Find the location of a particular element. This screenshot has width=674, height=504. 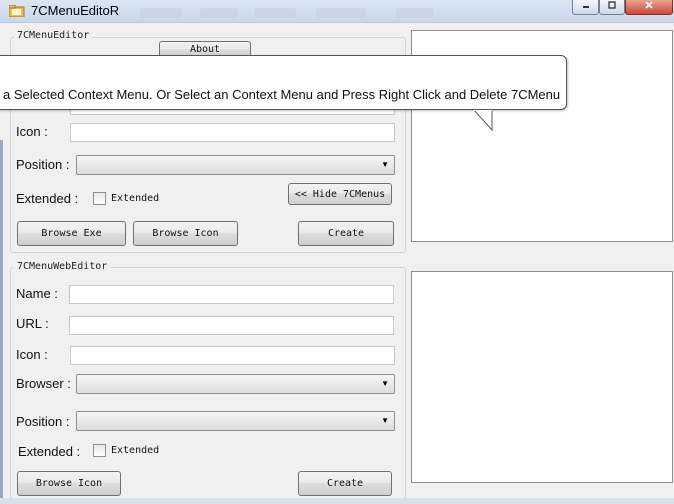

status-bar is located at coordinates (337, 501).